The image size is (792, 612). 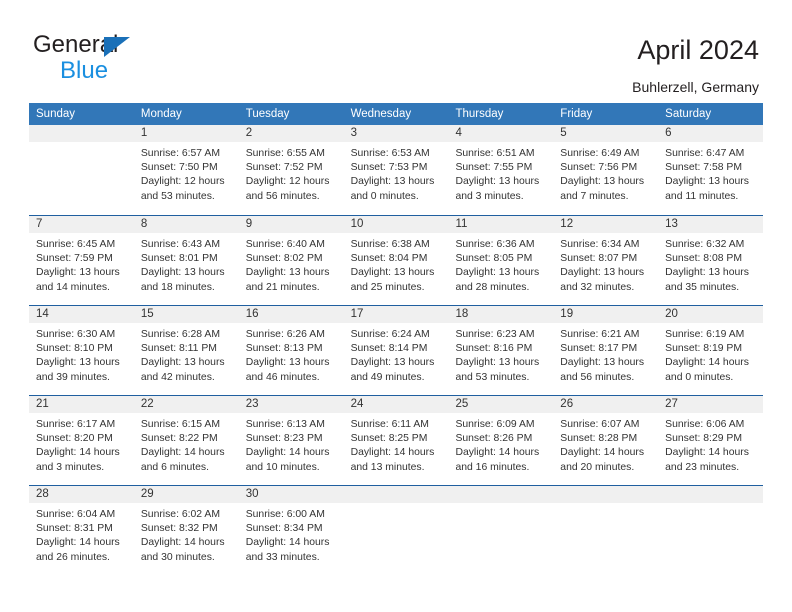 What do you see at coordinates (179, 529) in the screenshot?
I see `sunset-text: Sunset: 8:32 PM` at bounding box center [179, 529].